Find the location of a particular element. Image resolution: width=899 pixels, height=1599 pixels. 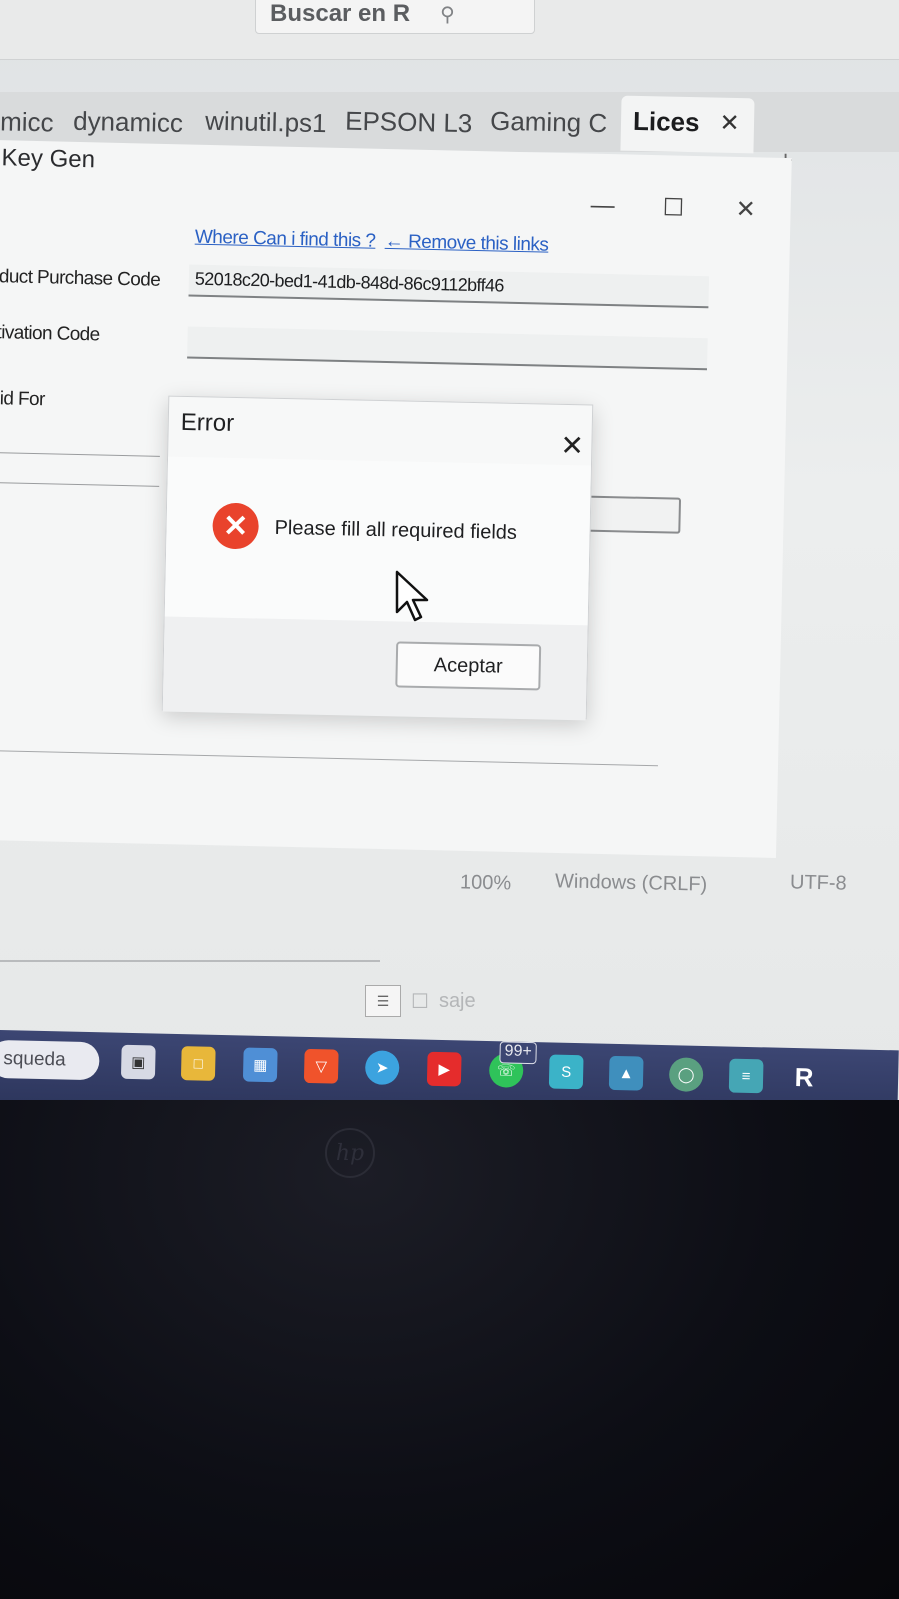

maximize-icon: ☐ is located at coordinates (673, 207).